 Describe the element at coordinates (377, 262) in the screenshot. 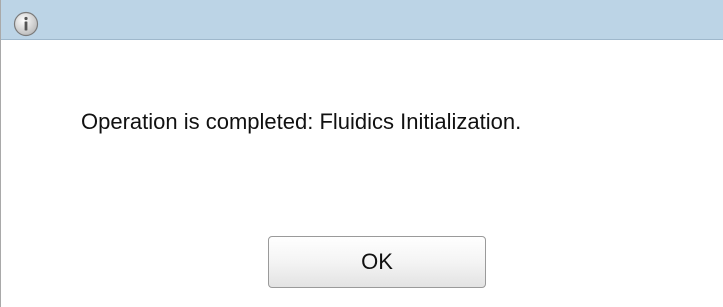

I see `ok-button: OK` at that location.